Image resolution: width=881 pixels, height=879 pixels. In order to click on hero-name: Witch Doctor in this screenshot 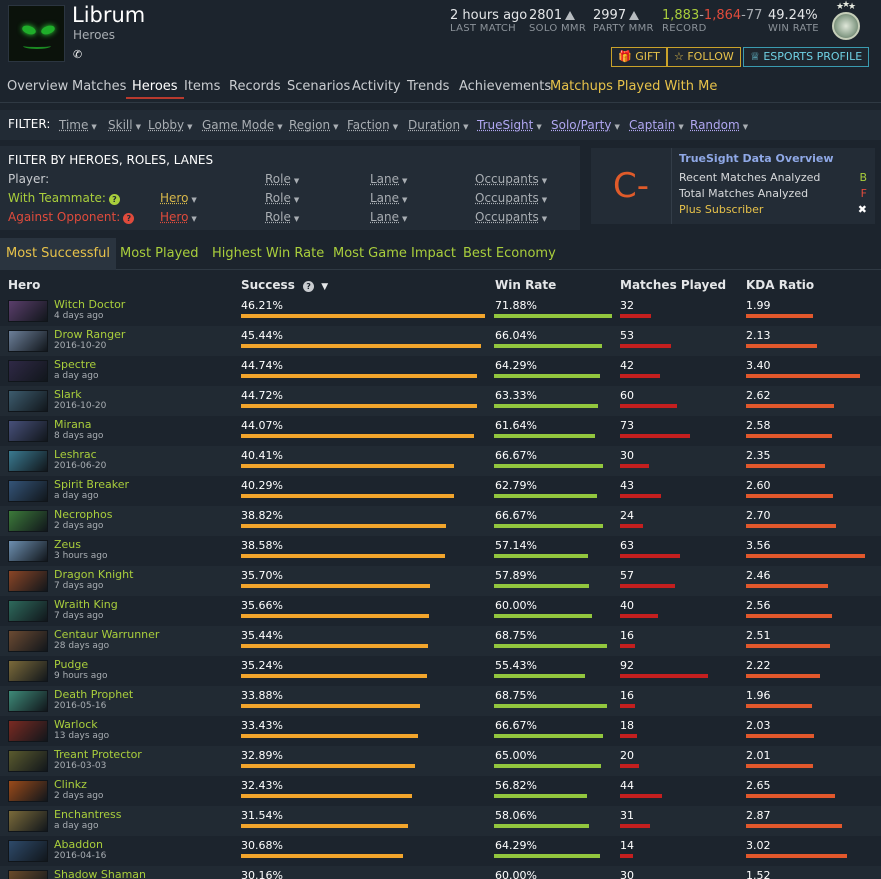, I will do `click(89, 304)`.